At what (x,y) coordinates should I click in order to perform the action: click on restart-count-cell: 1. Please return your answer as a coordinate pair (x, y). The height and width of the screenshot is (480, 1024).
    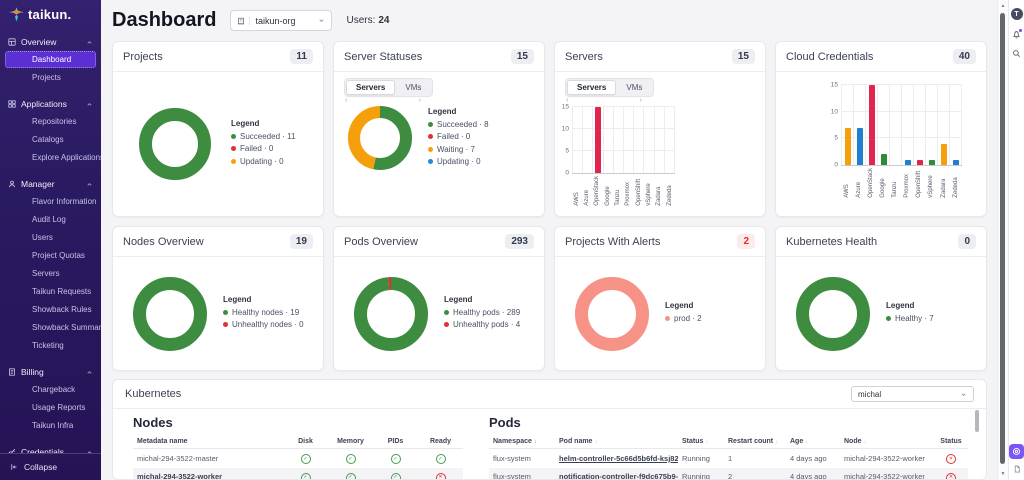
    Looking at the image, I should click on (730, 458).